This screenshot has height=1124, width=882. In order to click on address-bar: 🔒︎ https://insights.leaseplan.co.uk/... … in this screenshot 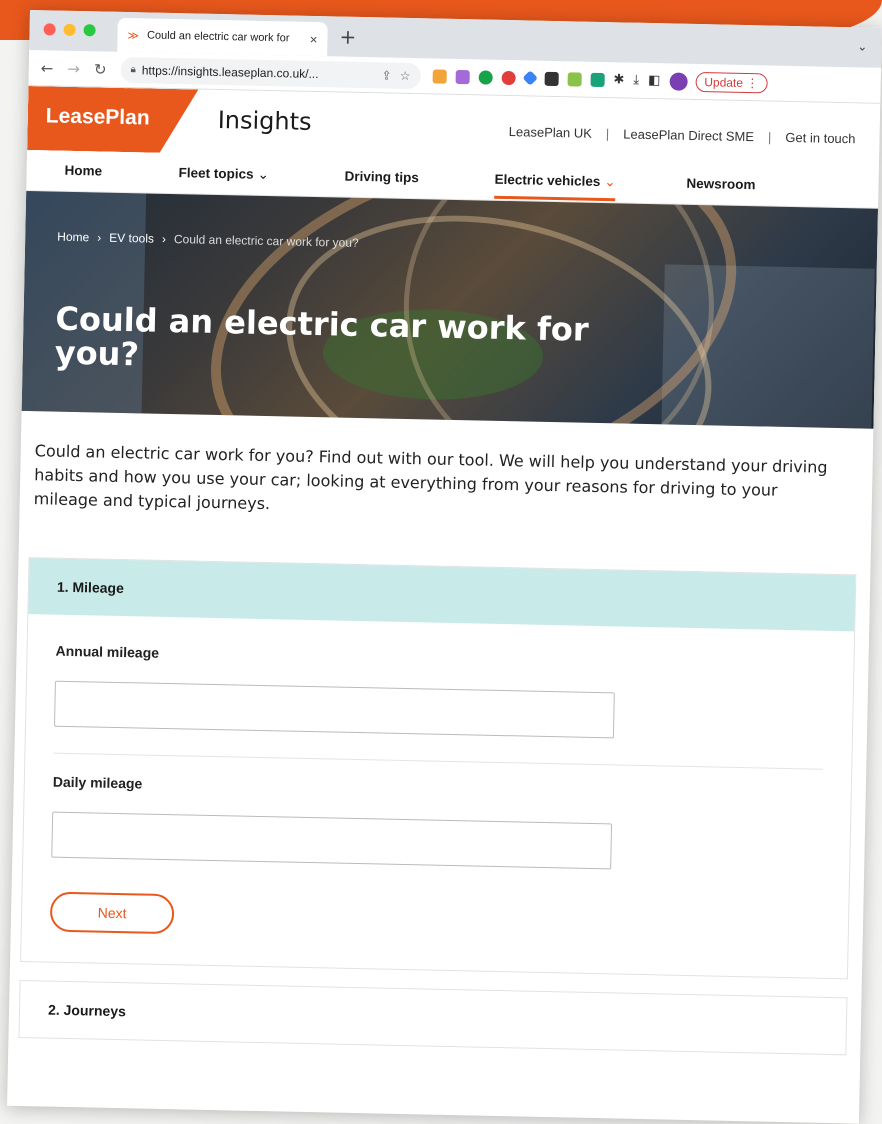, I will do `click(270, 72)`.